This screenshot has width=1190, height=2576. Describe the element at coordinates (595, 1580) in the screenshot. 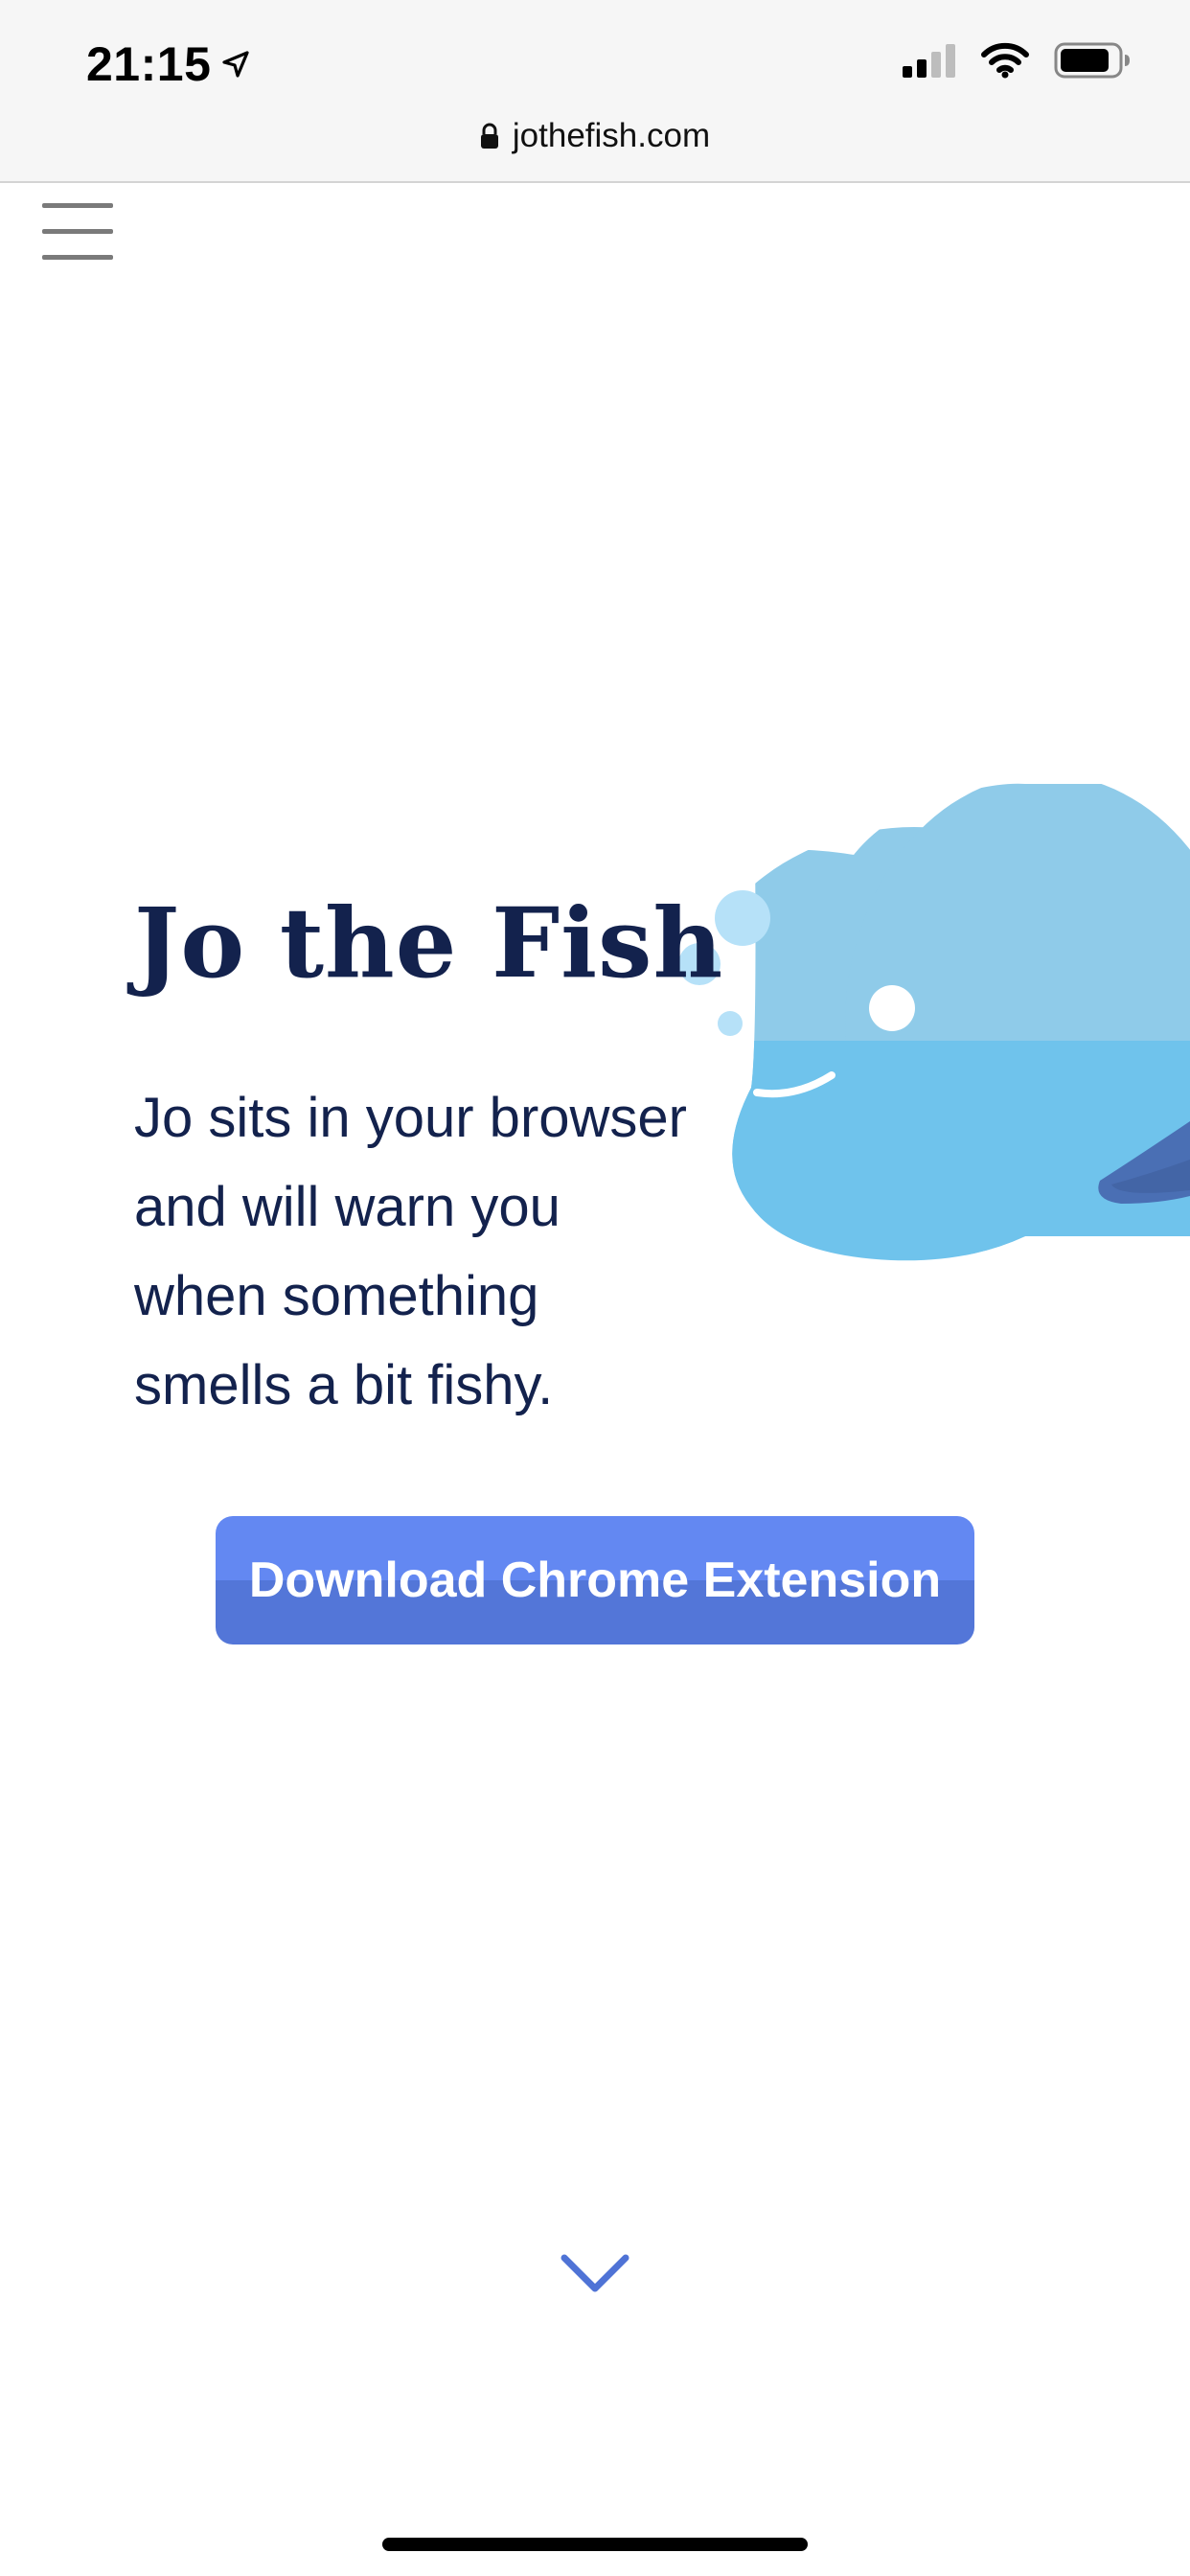

I see `download-chrome-extension-button: Download Chrome Extension` at that location.